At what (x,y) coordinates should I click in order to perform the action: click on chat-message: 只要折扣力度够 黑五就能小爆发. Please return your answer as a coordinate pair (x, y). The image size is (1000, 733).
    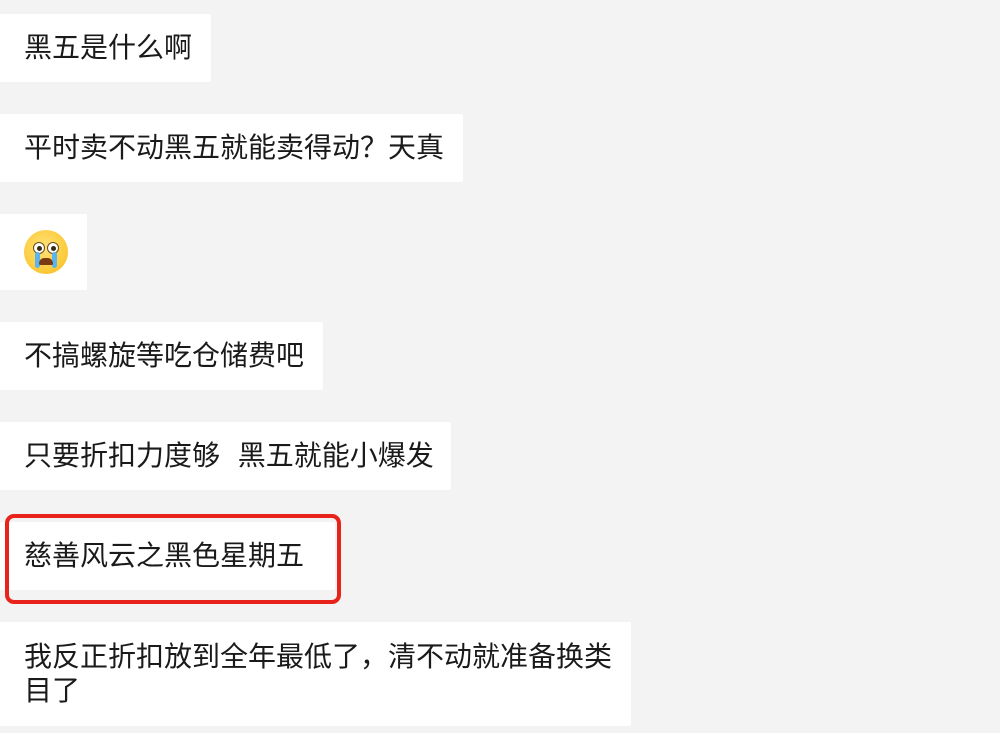
    Looking at the image, I should click on (225, 456).